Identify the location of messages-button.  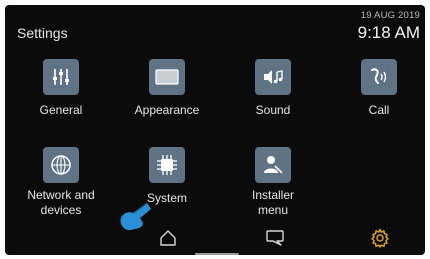
(275, 238).